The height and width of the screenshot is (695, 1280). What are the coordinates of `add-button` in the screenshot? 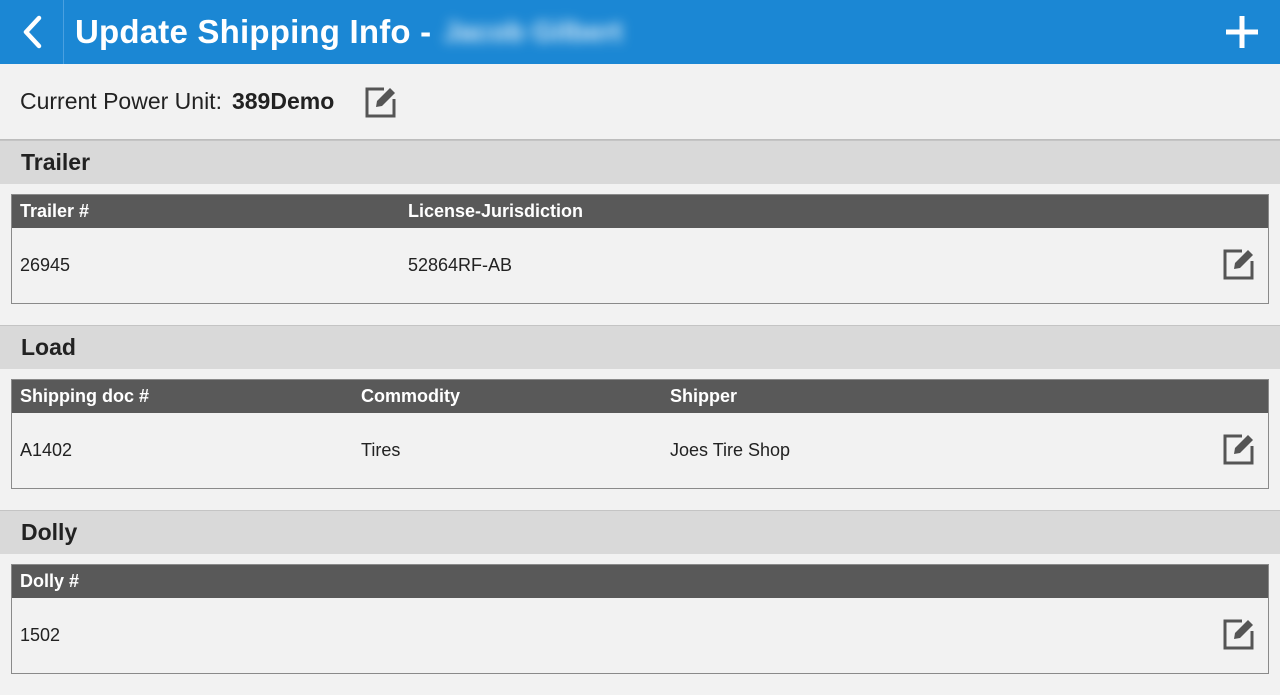 It's located at (1242, 32).